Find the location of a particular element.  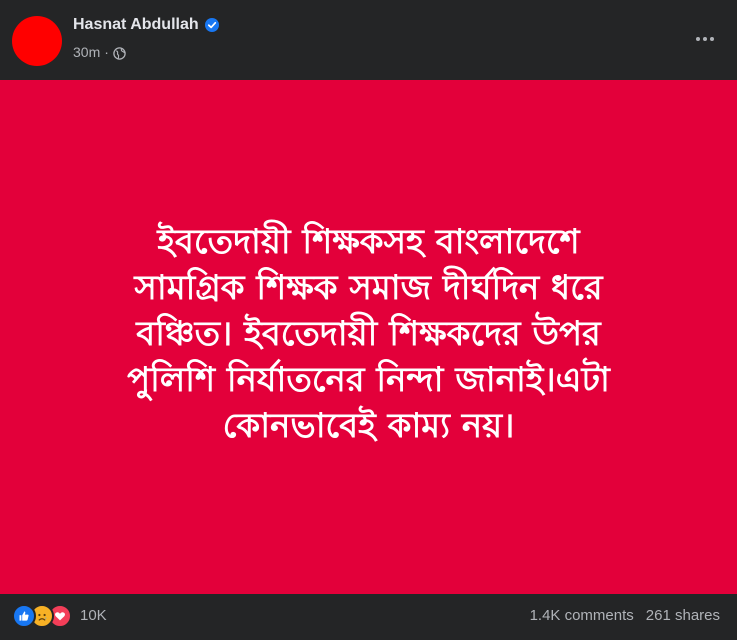

banner-line: ইবতেদায়ী শিক্ষকসহ বাংলাদেশে is located at coordinates (368, 242).